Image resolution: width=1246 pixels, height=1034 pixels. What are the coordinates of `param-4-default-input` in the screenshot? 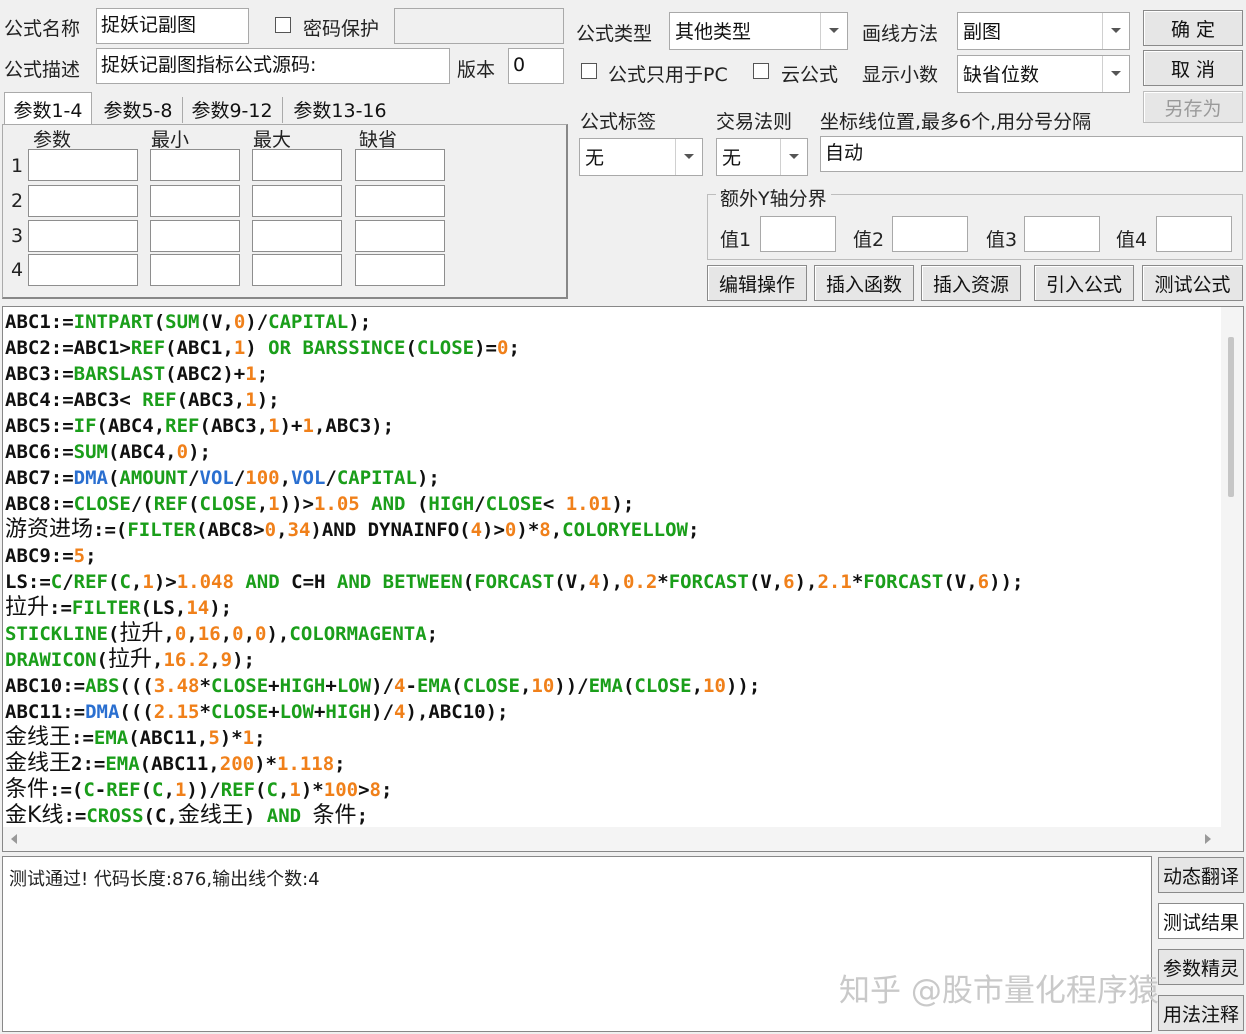 It's located at (400, 270).